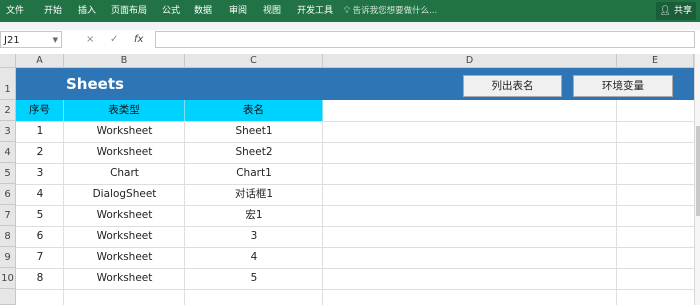 This screenshot has width=700, height=305. I want to click on lightbulb-icon: 💡︎, so click(347, 11).